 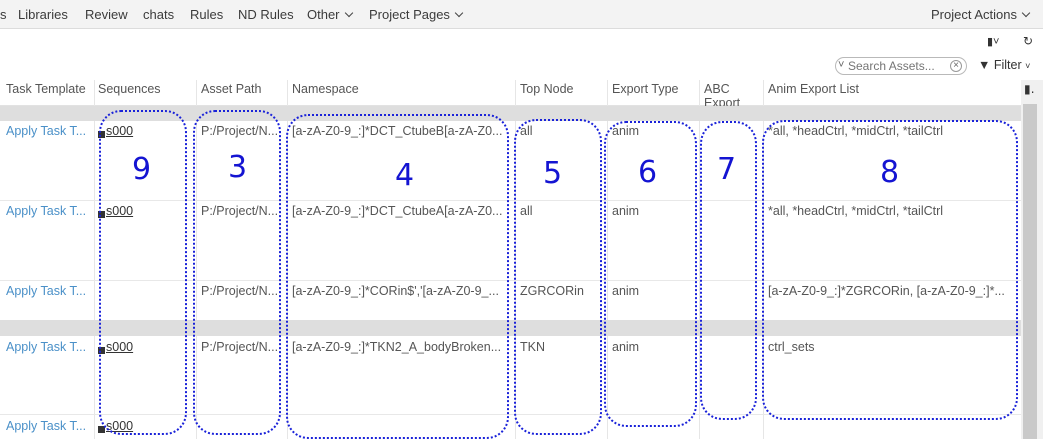 I want to click on chevron-down-icon: ˅, so click(x=1028, y=66).